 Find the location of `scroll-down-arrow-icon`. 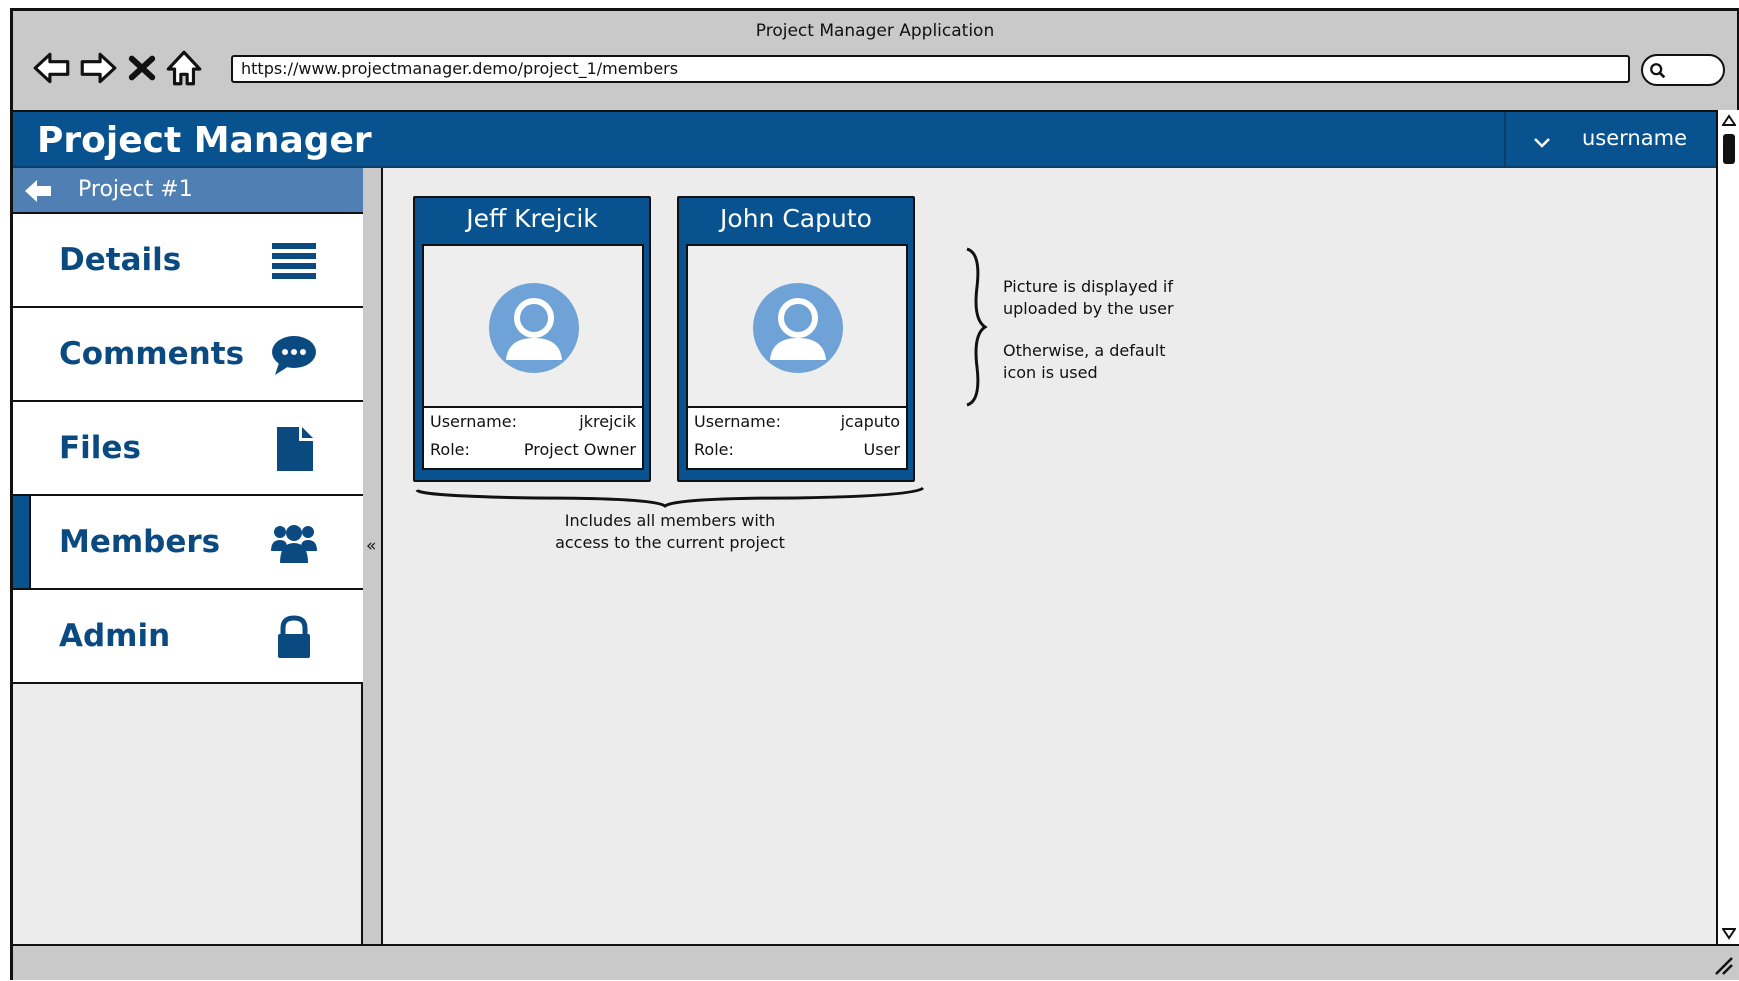

scroll-down-arrow-icon is located at coordinates (1729, 934).